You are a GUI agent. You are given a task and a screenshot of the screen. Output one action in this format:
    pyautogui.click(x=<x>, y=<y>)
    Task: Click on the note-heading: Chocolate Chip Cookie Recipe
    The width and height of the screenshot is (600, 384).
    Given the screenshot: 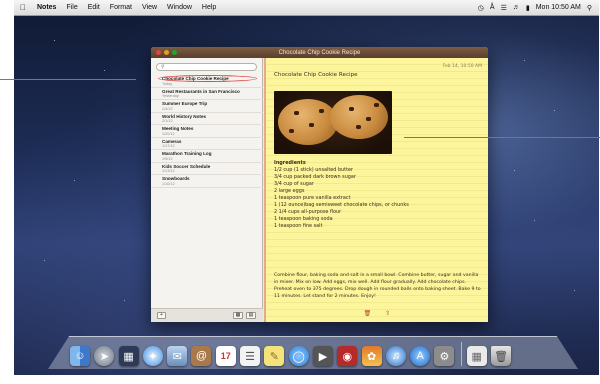 What is the action you would take?
    pyautogui.click(x=316, y=75)
    